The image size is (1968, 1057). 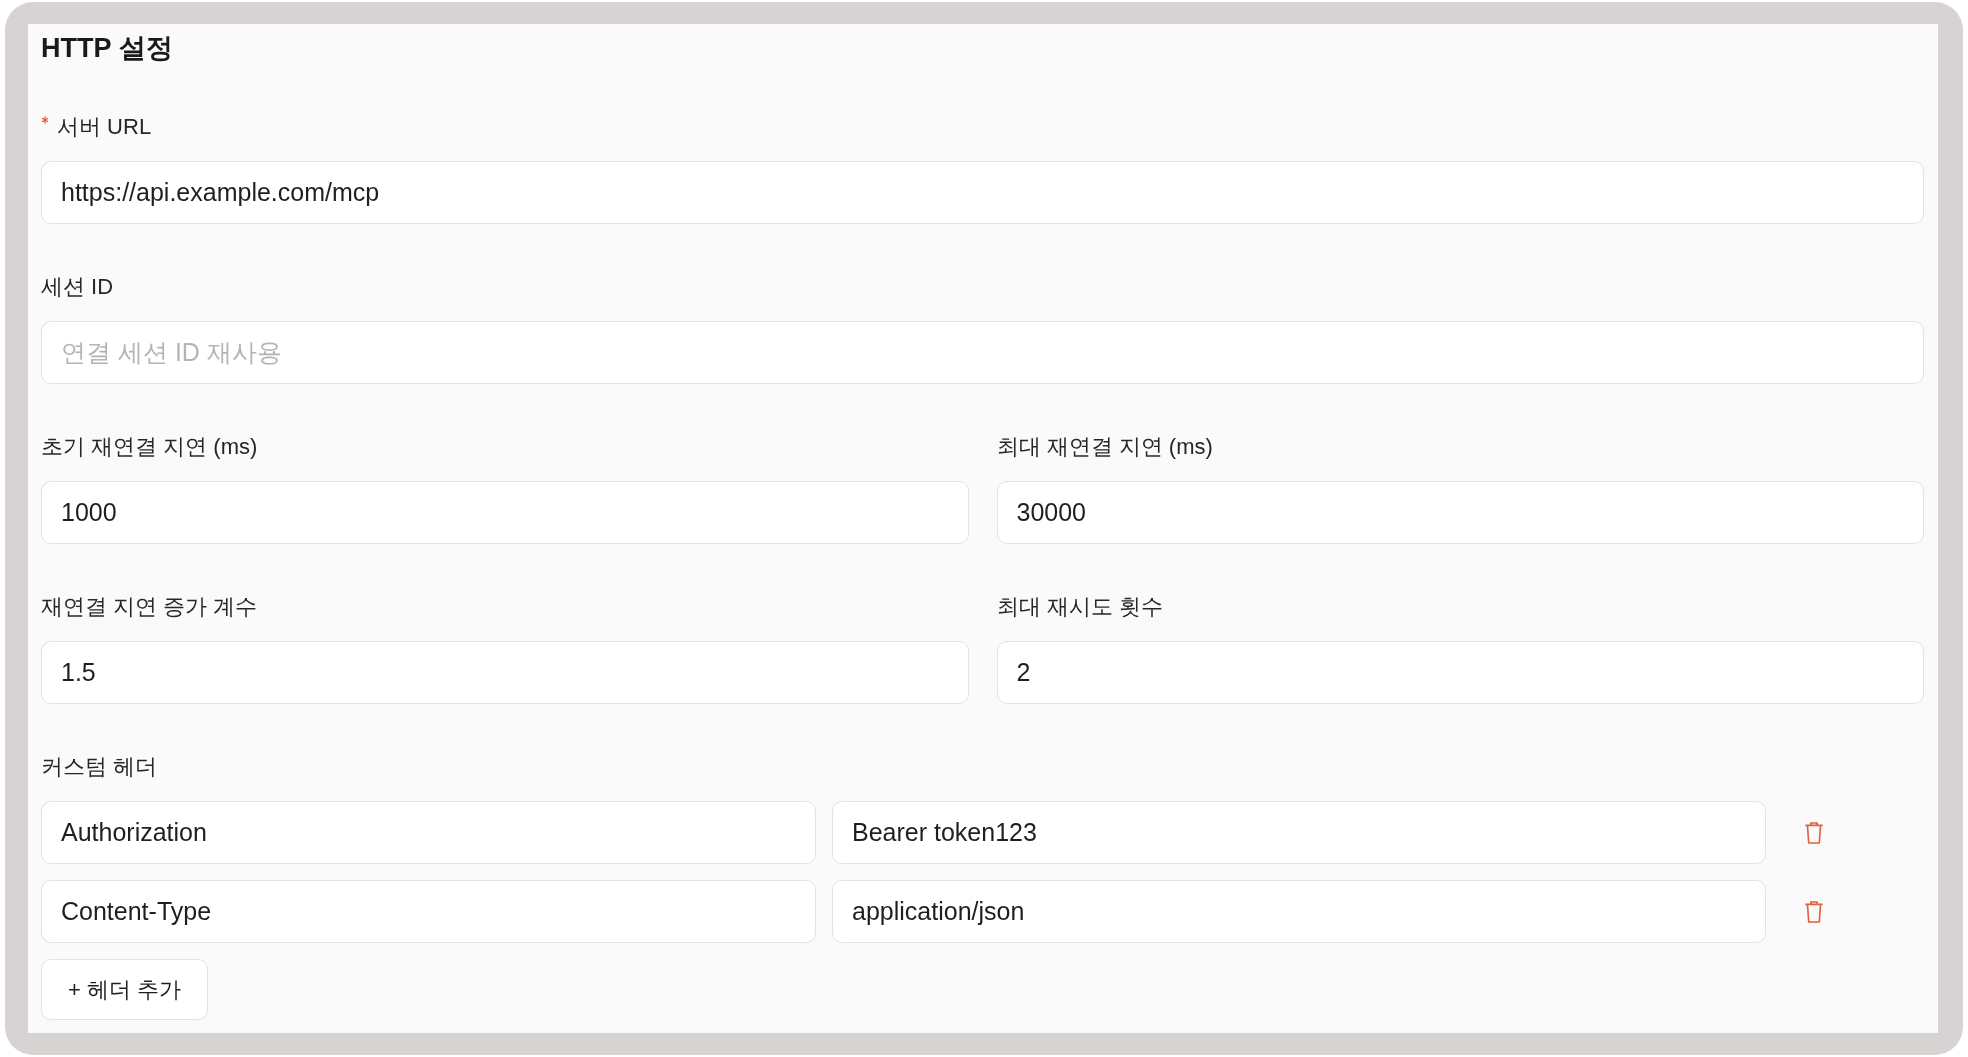 I want to click on field-label: 초기 재연결 지연 (ms), so click(x=149, y=447).